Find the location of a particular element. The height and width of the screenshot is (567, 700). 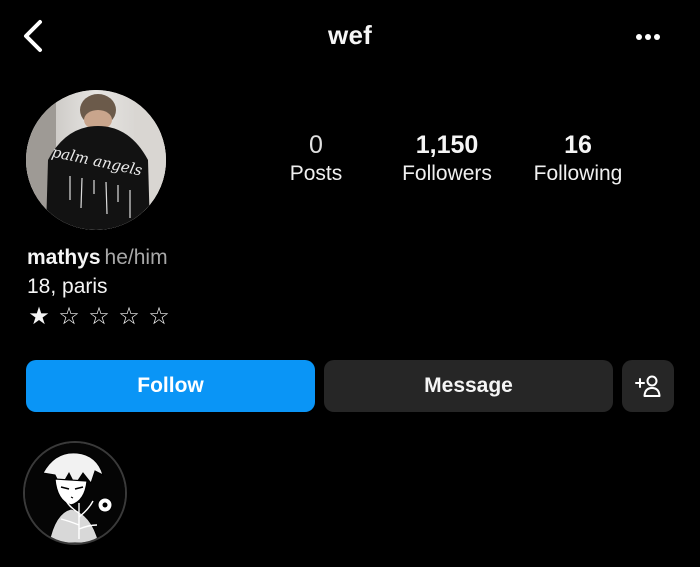

page-title: wef is located at coordinates (350, 35).